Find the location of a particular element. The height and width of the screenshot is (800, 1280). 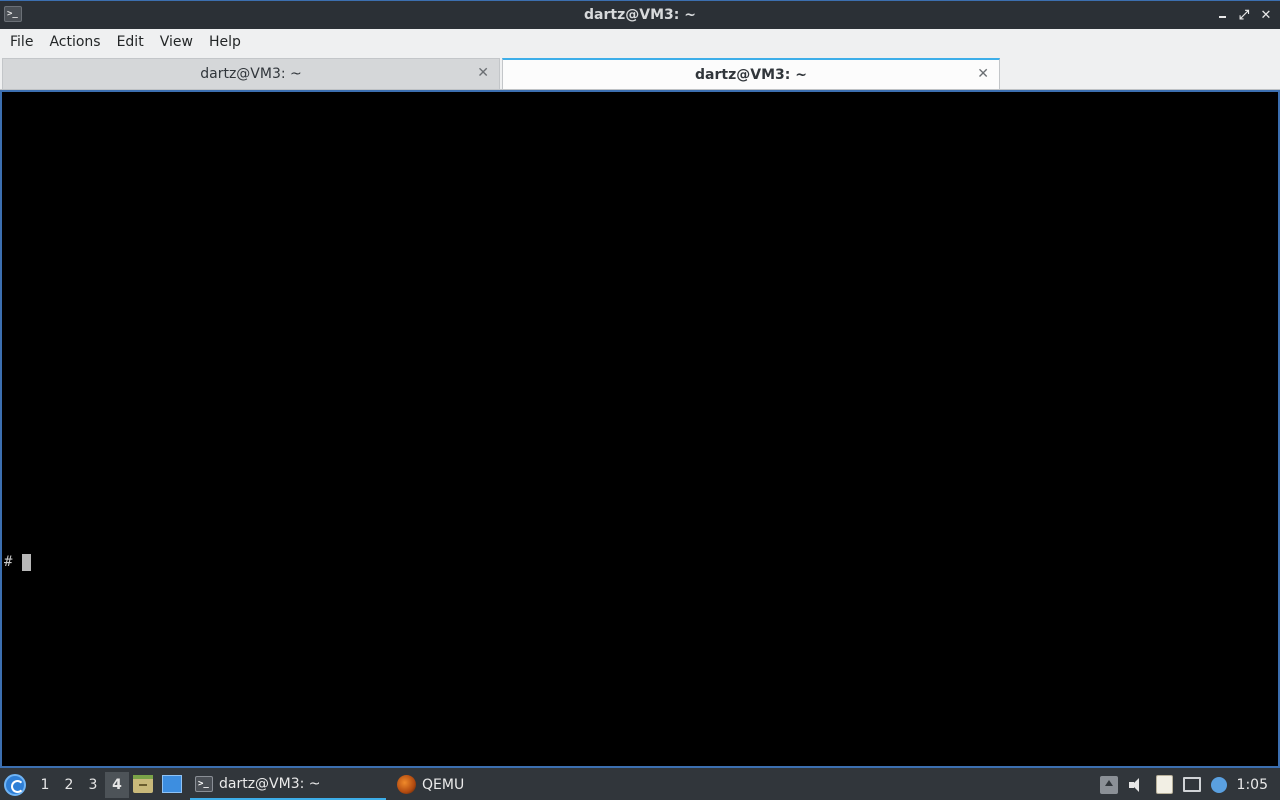

clock: 1:05 is located at coordinates (1252, 785).